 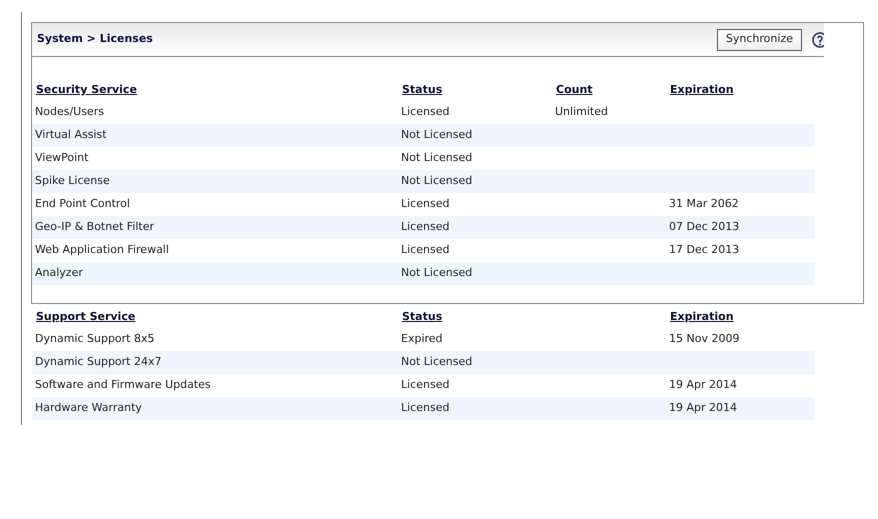 What do you see at coordinates (422, 339) in the screenshot?
I see `table-cell: Expired` at bounding box center [422, 339].